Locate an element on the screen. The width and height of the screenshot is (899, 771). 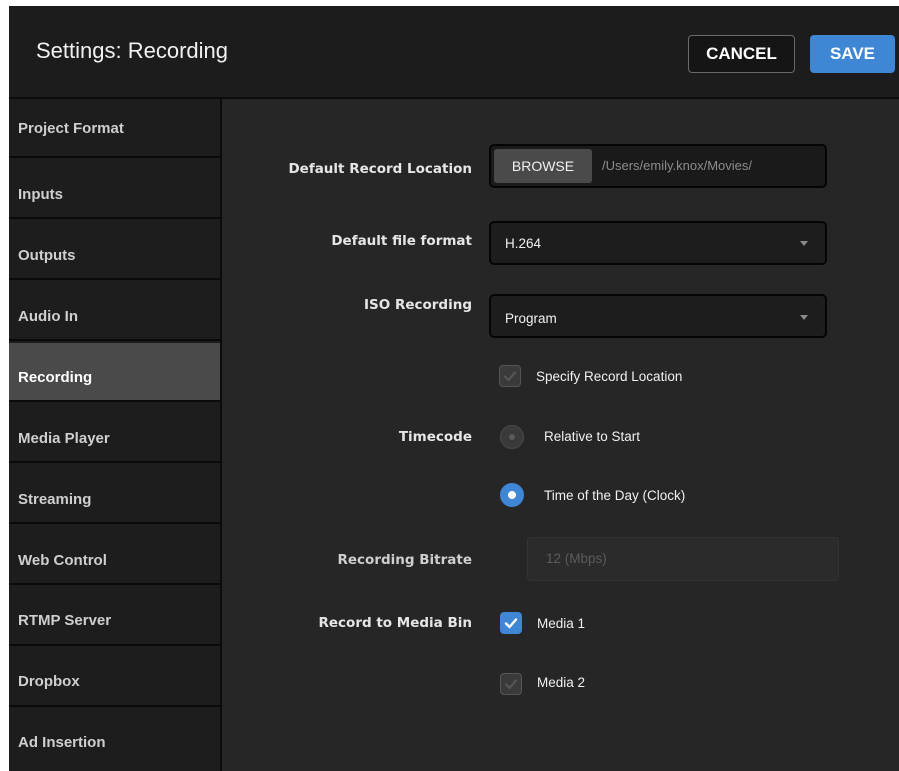
file-format-select: H.264 is located at coordinates (658, 243).